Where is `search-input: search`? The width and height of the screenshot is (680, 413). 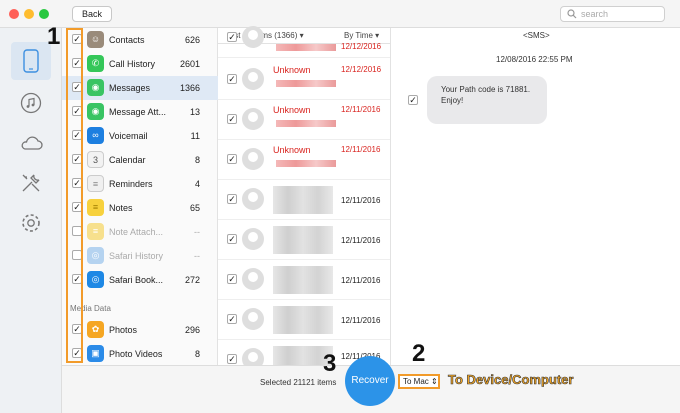 search-input: search is located at coordinates (612, 14).